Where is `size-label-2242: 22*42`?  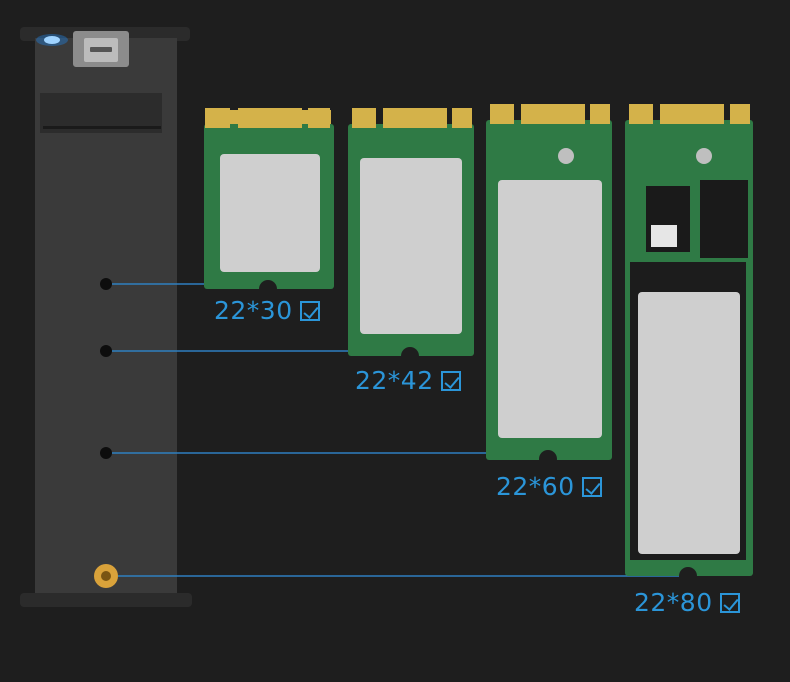
size-label-2242: 22*42 is located at coordinates (408, 380).